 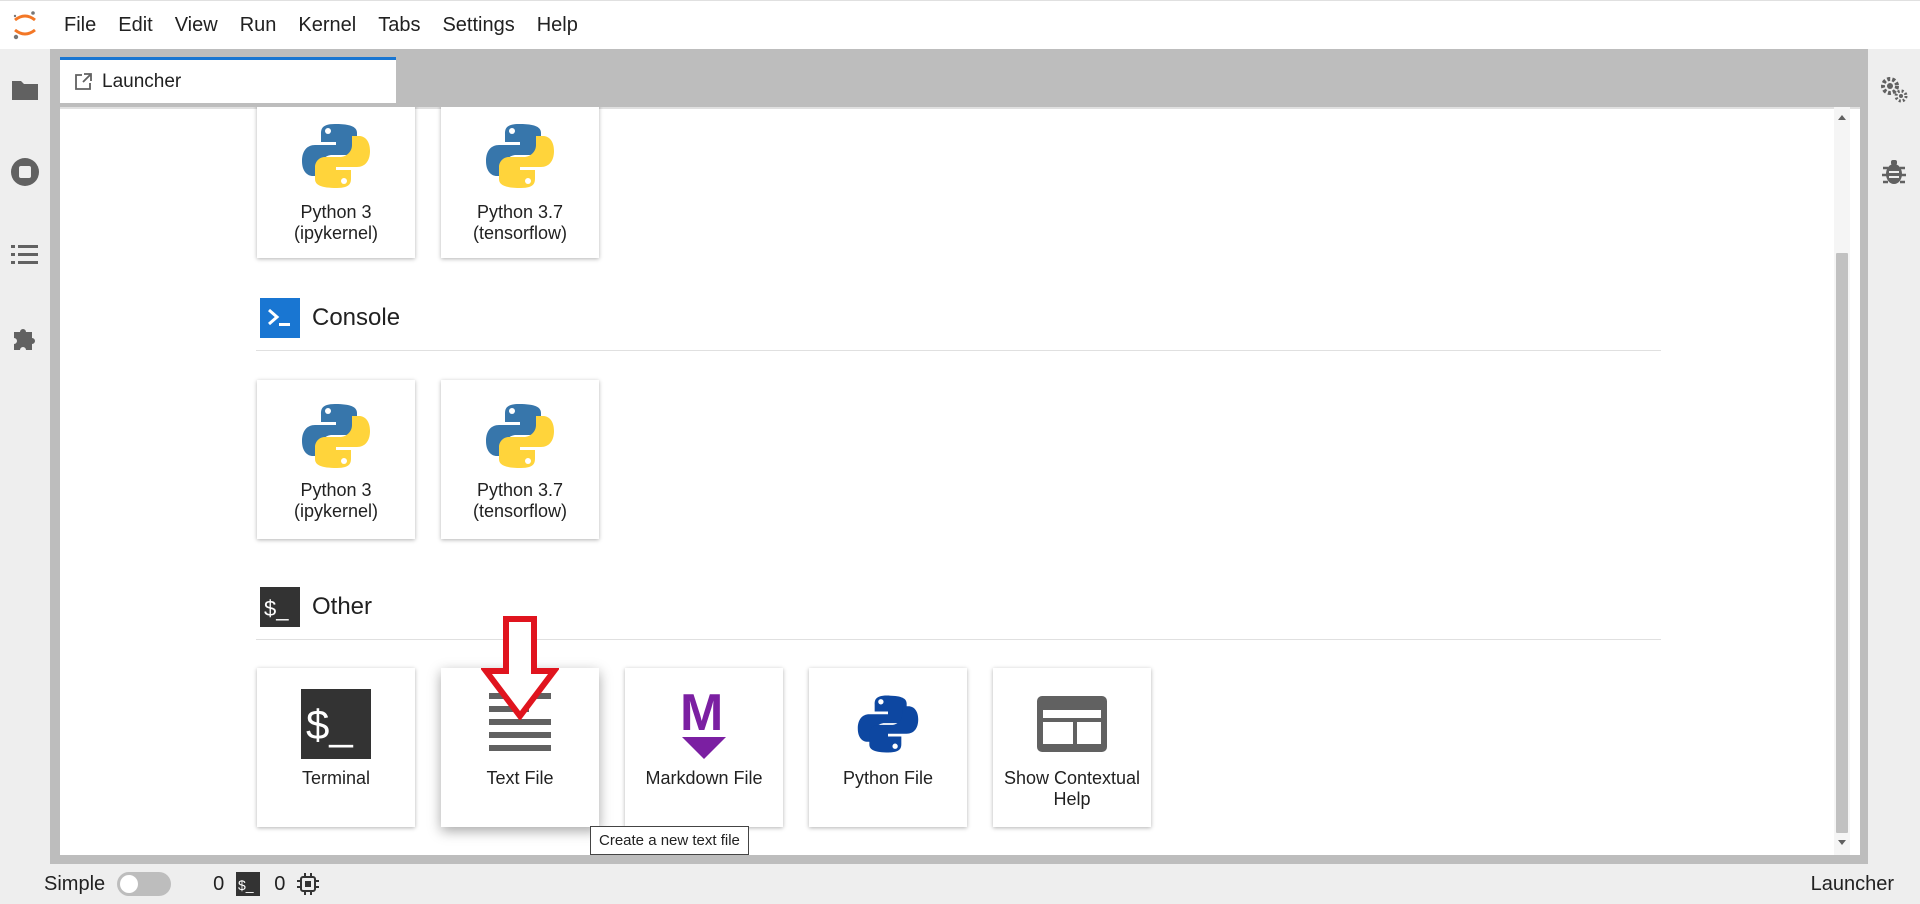 I want to click on terminal-icon: $_, so click(x=336, y=718).